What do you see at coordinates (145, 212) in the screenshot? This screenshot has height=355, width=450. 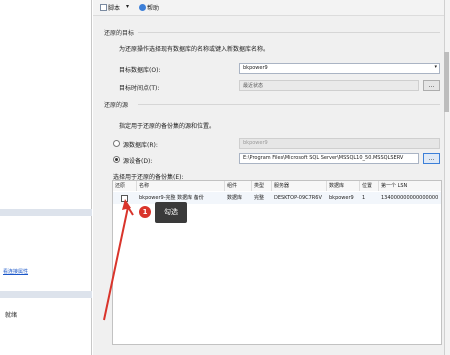 I see `annotation-number: 1` at bounding box center [145, 212].